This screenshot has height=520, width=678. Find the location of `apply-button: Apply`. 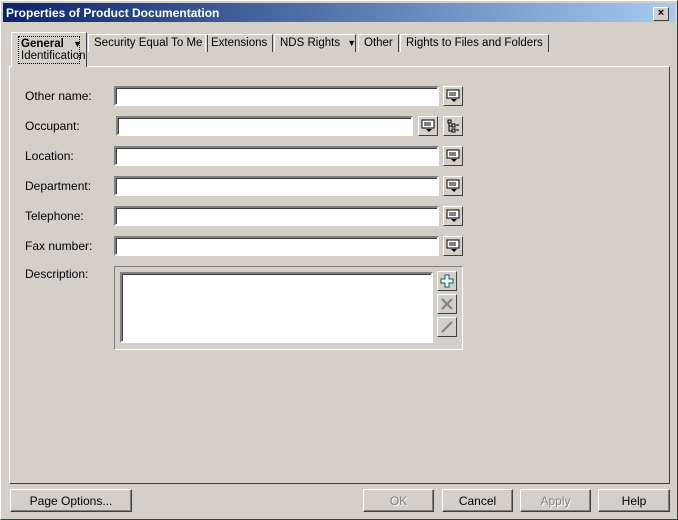

apply-button: Apply is located at coordinates (555, 500).